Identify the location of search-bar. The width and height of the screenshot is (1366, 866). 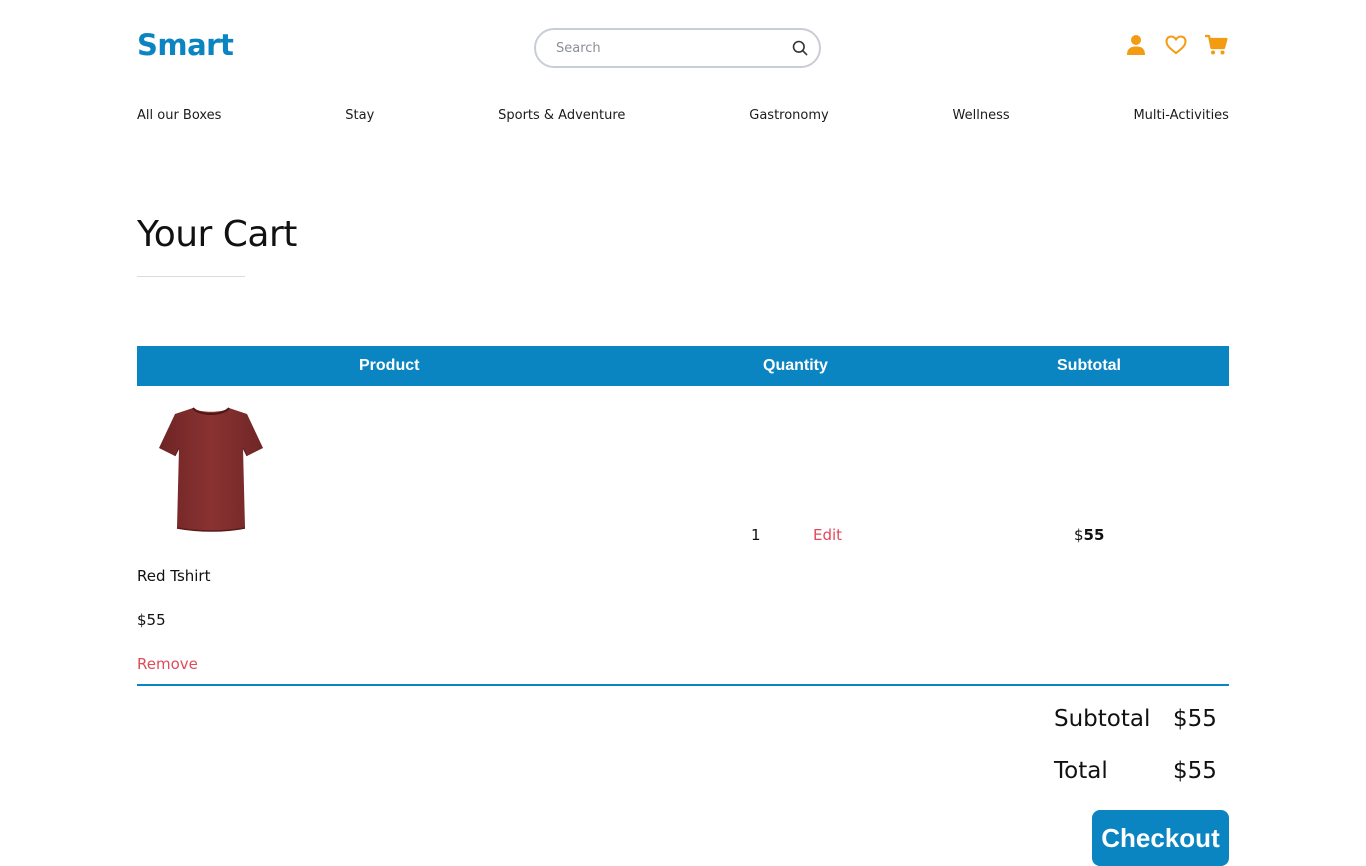
(677, 48).